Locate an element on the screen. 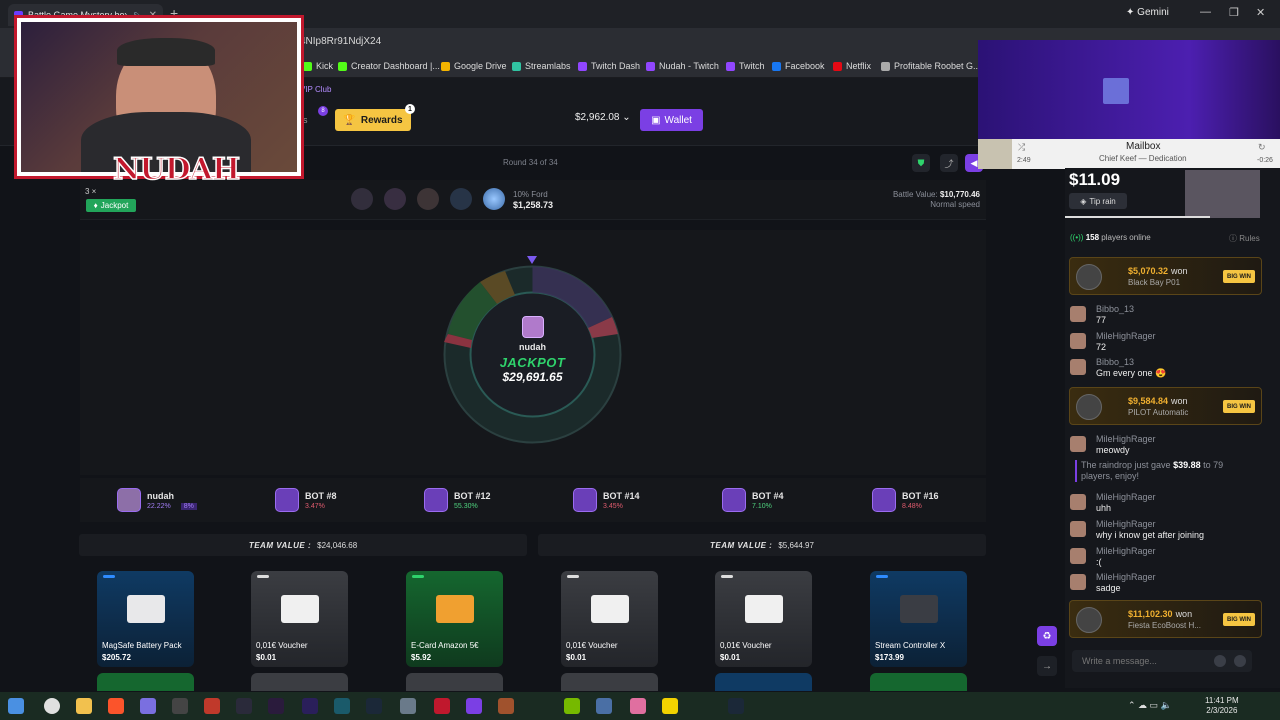  bookmark-item: Facebook is located at coordinates (798, 66).